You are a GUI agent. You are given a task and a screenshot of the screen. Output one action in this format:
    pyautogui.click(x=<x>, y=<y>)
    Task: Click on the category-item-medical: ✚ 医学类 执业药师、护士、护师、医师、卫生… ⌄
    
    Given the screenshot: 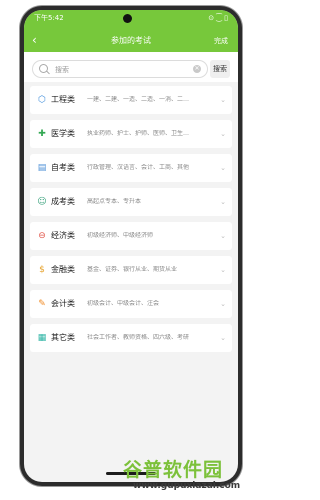 What is the action you would take?
    pyautogui.click(x=131, y=134)
    